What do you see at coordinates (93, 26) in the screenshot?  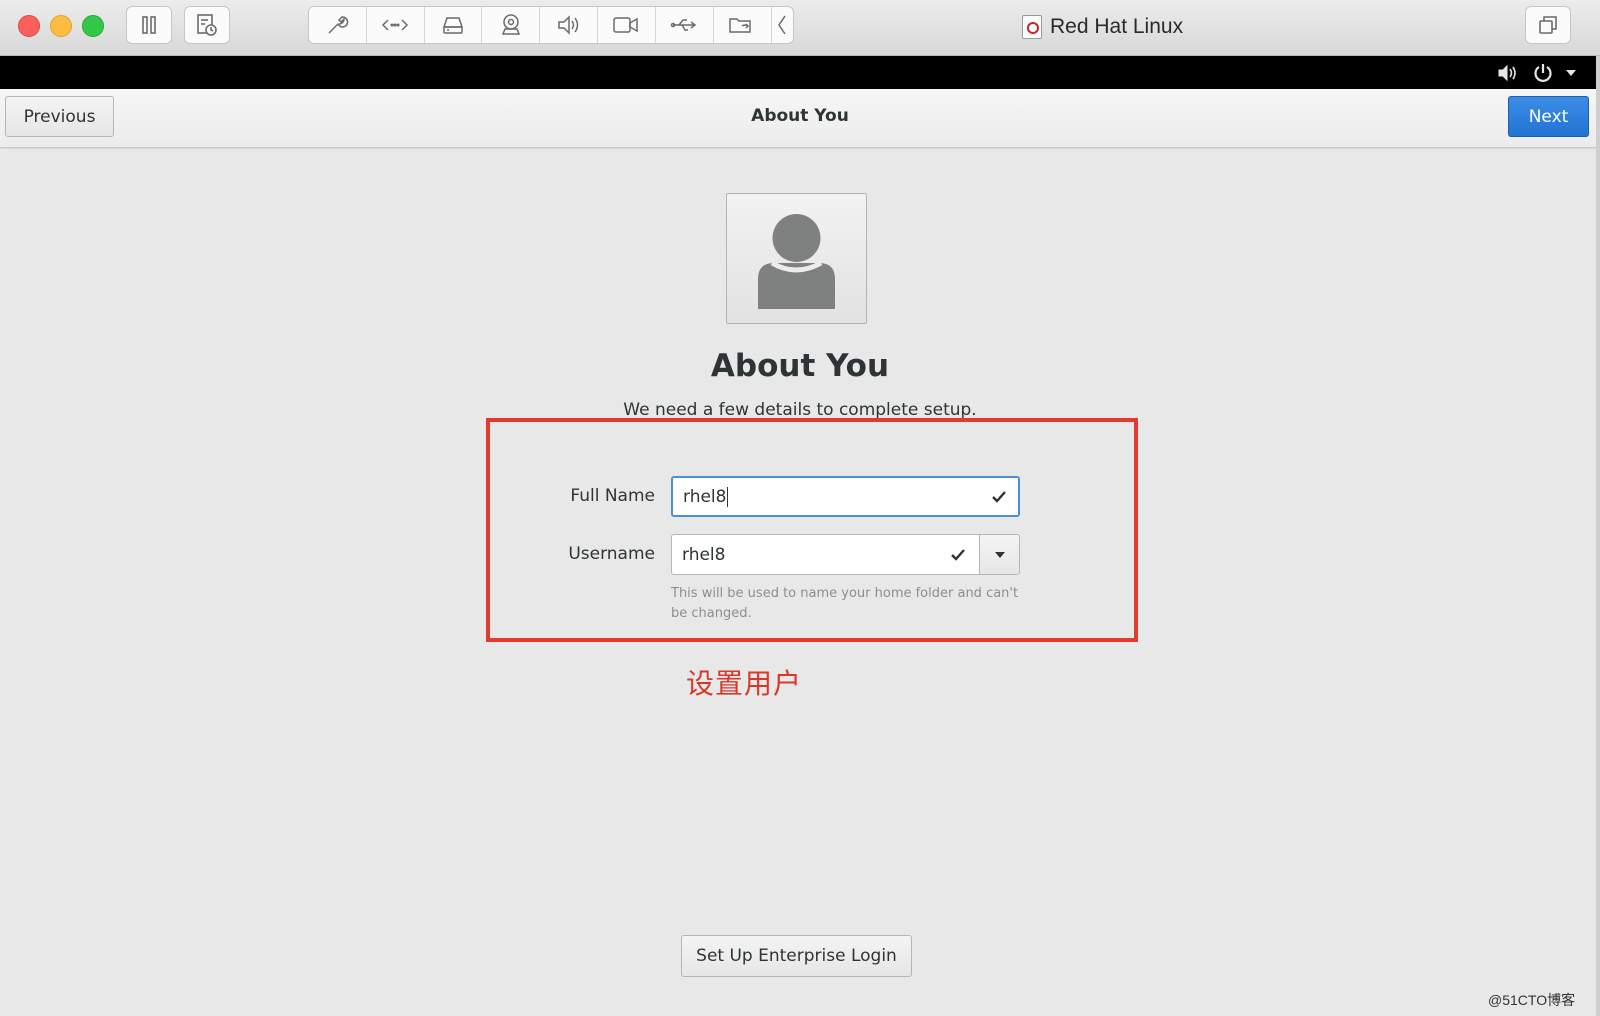 I see `maximize-window-button` at bounding box center [93, 26].